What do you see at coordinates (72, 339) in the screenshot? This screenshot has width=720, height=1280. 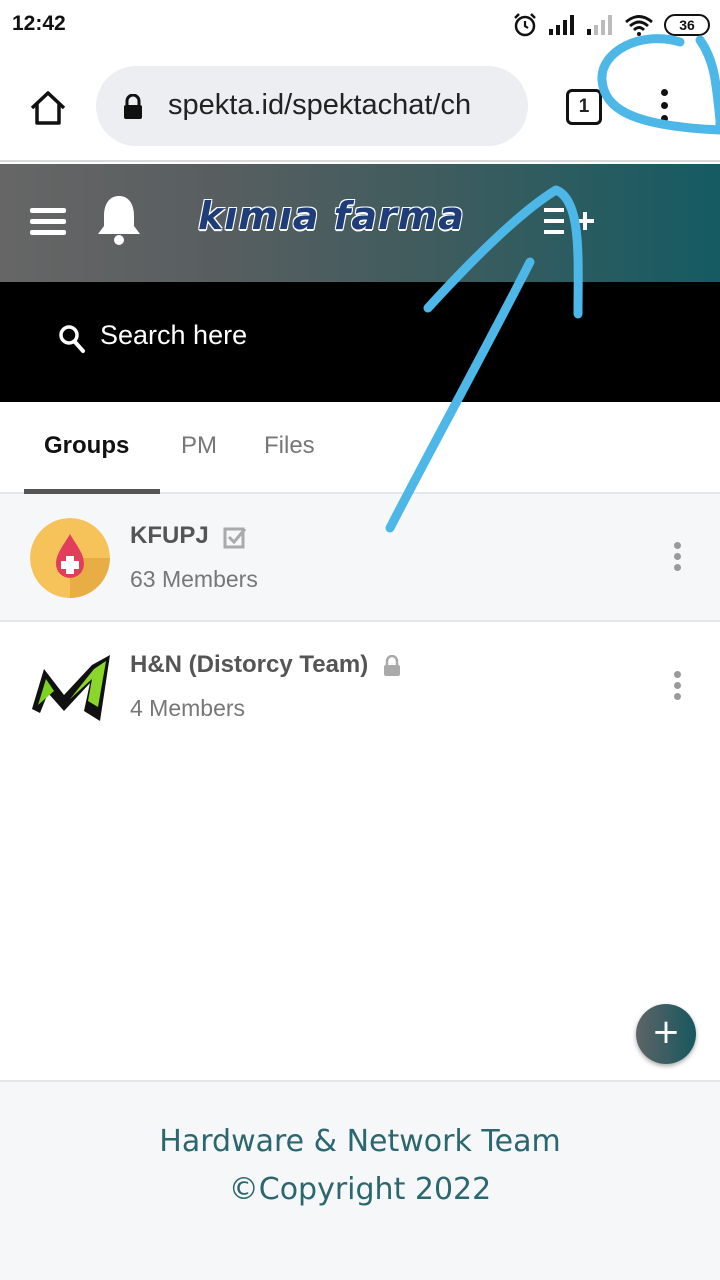 I see `search-icon` at bounding box center [72, 339].